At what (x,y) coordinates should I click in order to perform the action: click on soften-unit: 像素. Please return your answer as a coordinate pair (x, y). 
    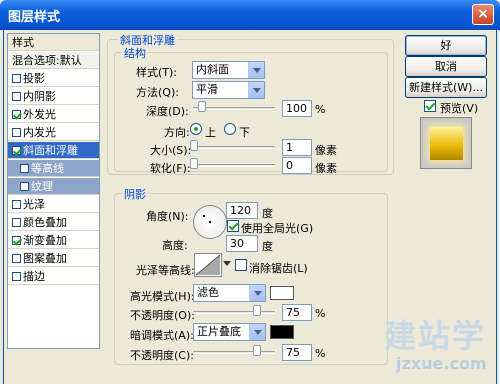
    Looking at the image, I should click on (326, 168).